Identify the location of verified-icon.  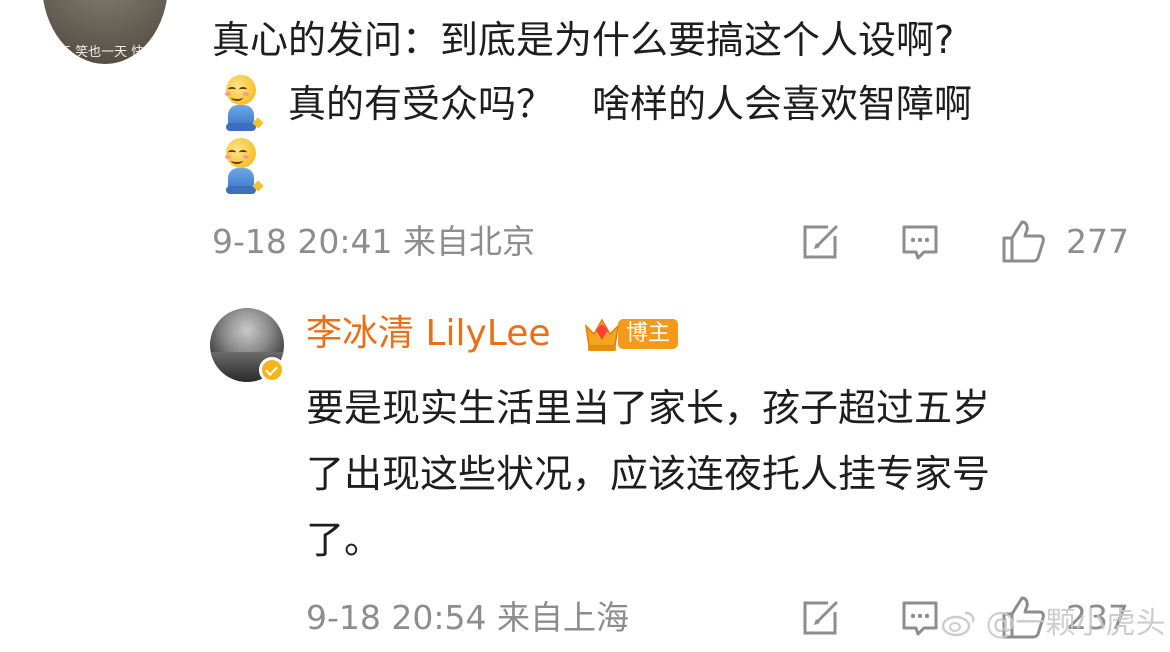
(272, 370).